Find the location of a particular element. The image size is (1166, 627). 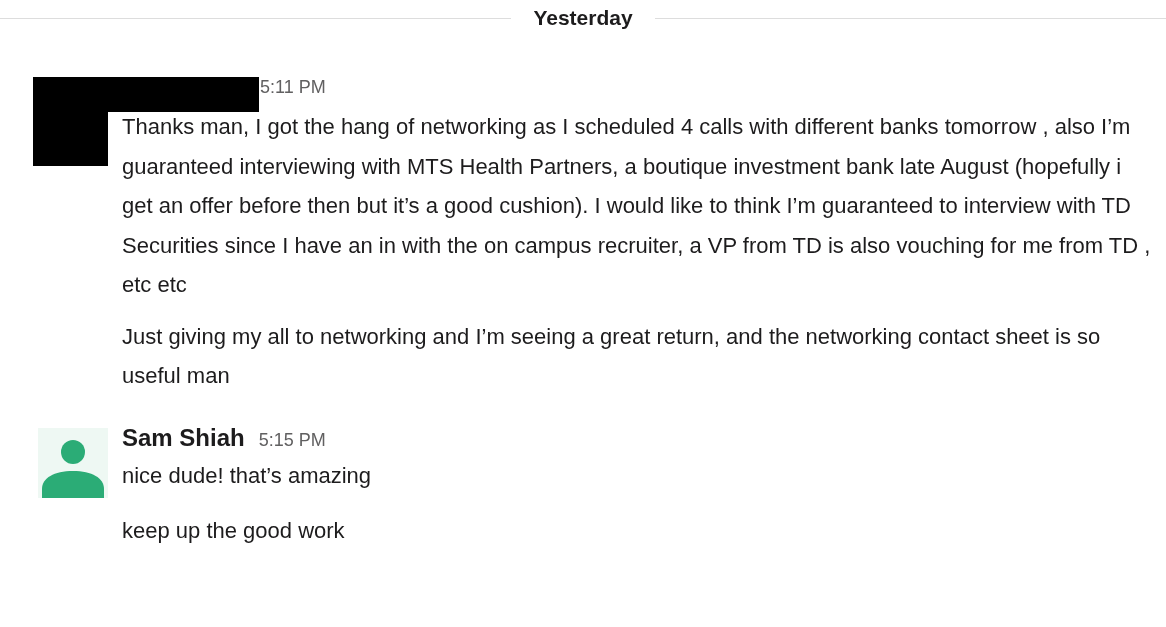

day-divider-label: Yesterday is located at coordinates (583, 18).